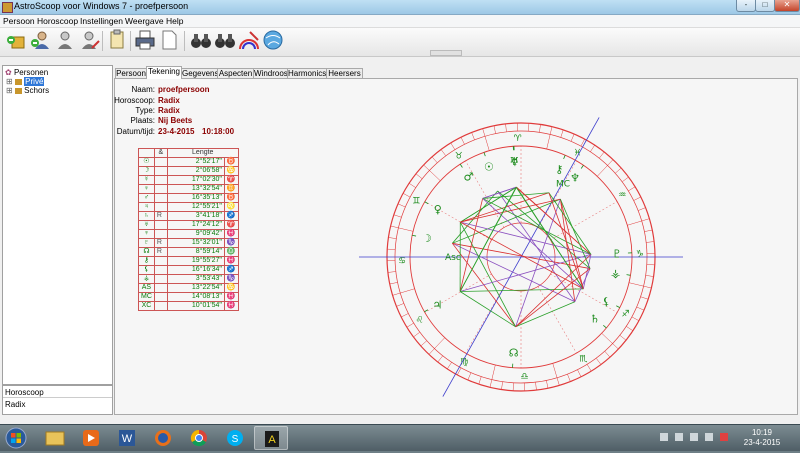 This screenshot has height=453, width=800. Describe the element at coordinates (25, 81) in the screenshot. I see `tree-item-prive: ⊞ Privé` at that location.